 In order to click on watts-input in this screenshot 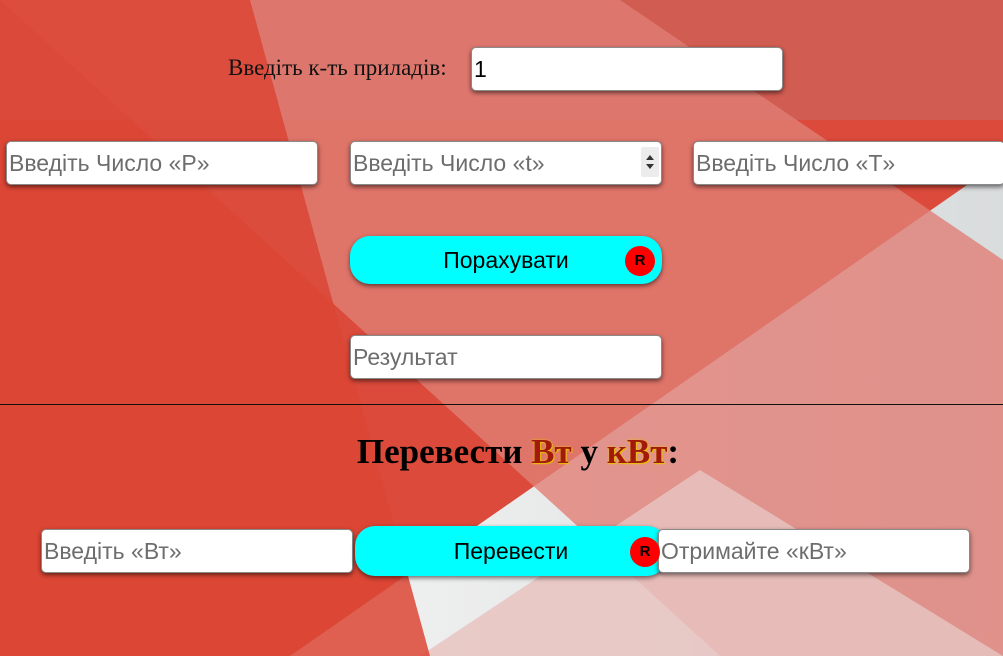, I will do `click(197, 551)`.